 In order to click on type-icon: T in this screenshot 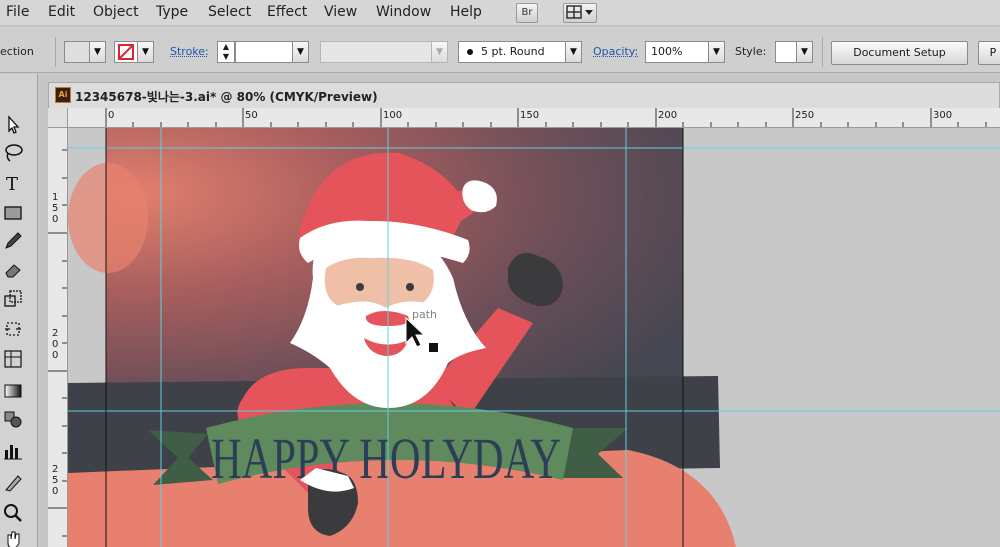, I will do `click(12, 184)`.